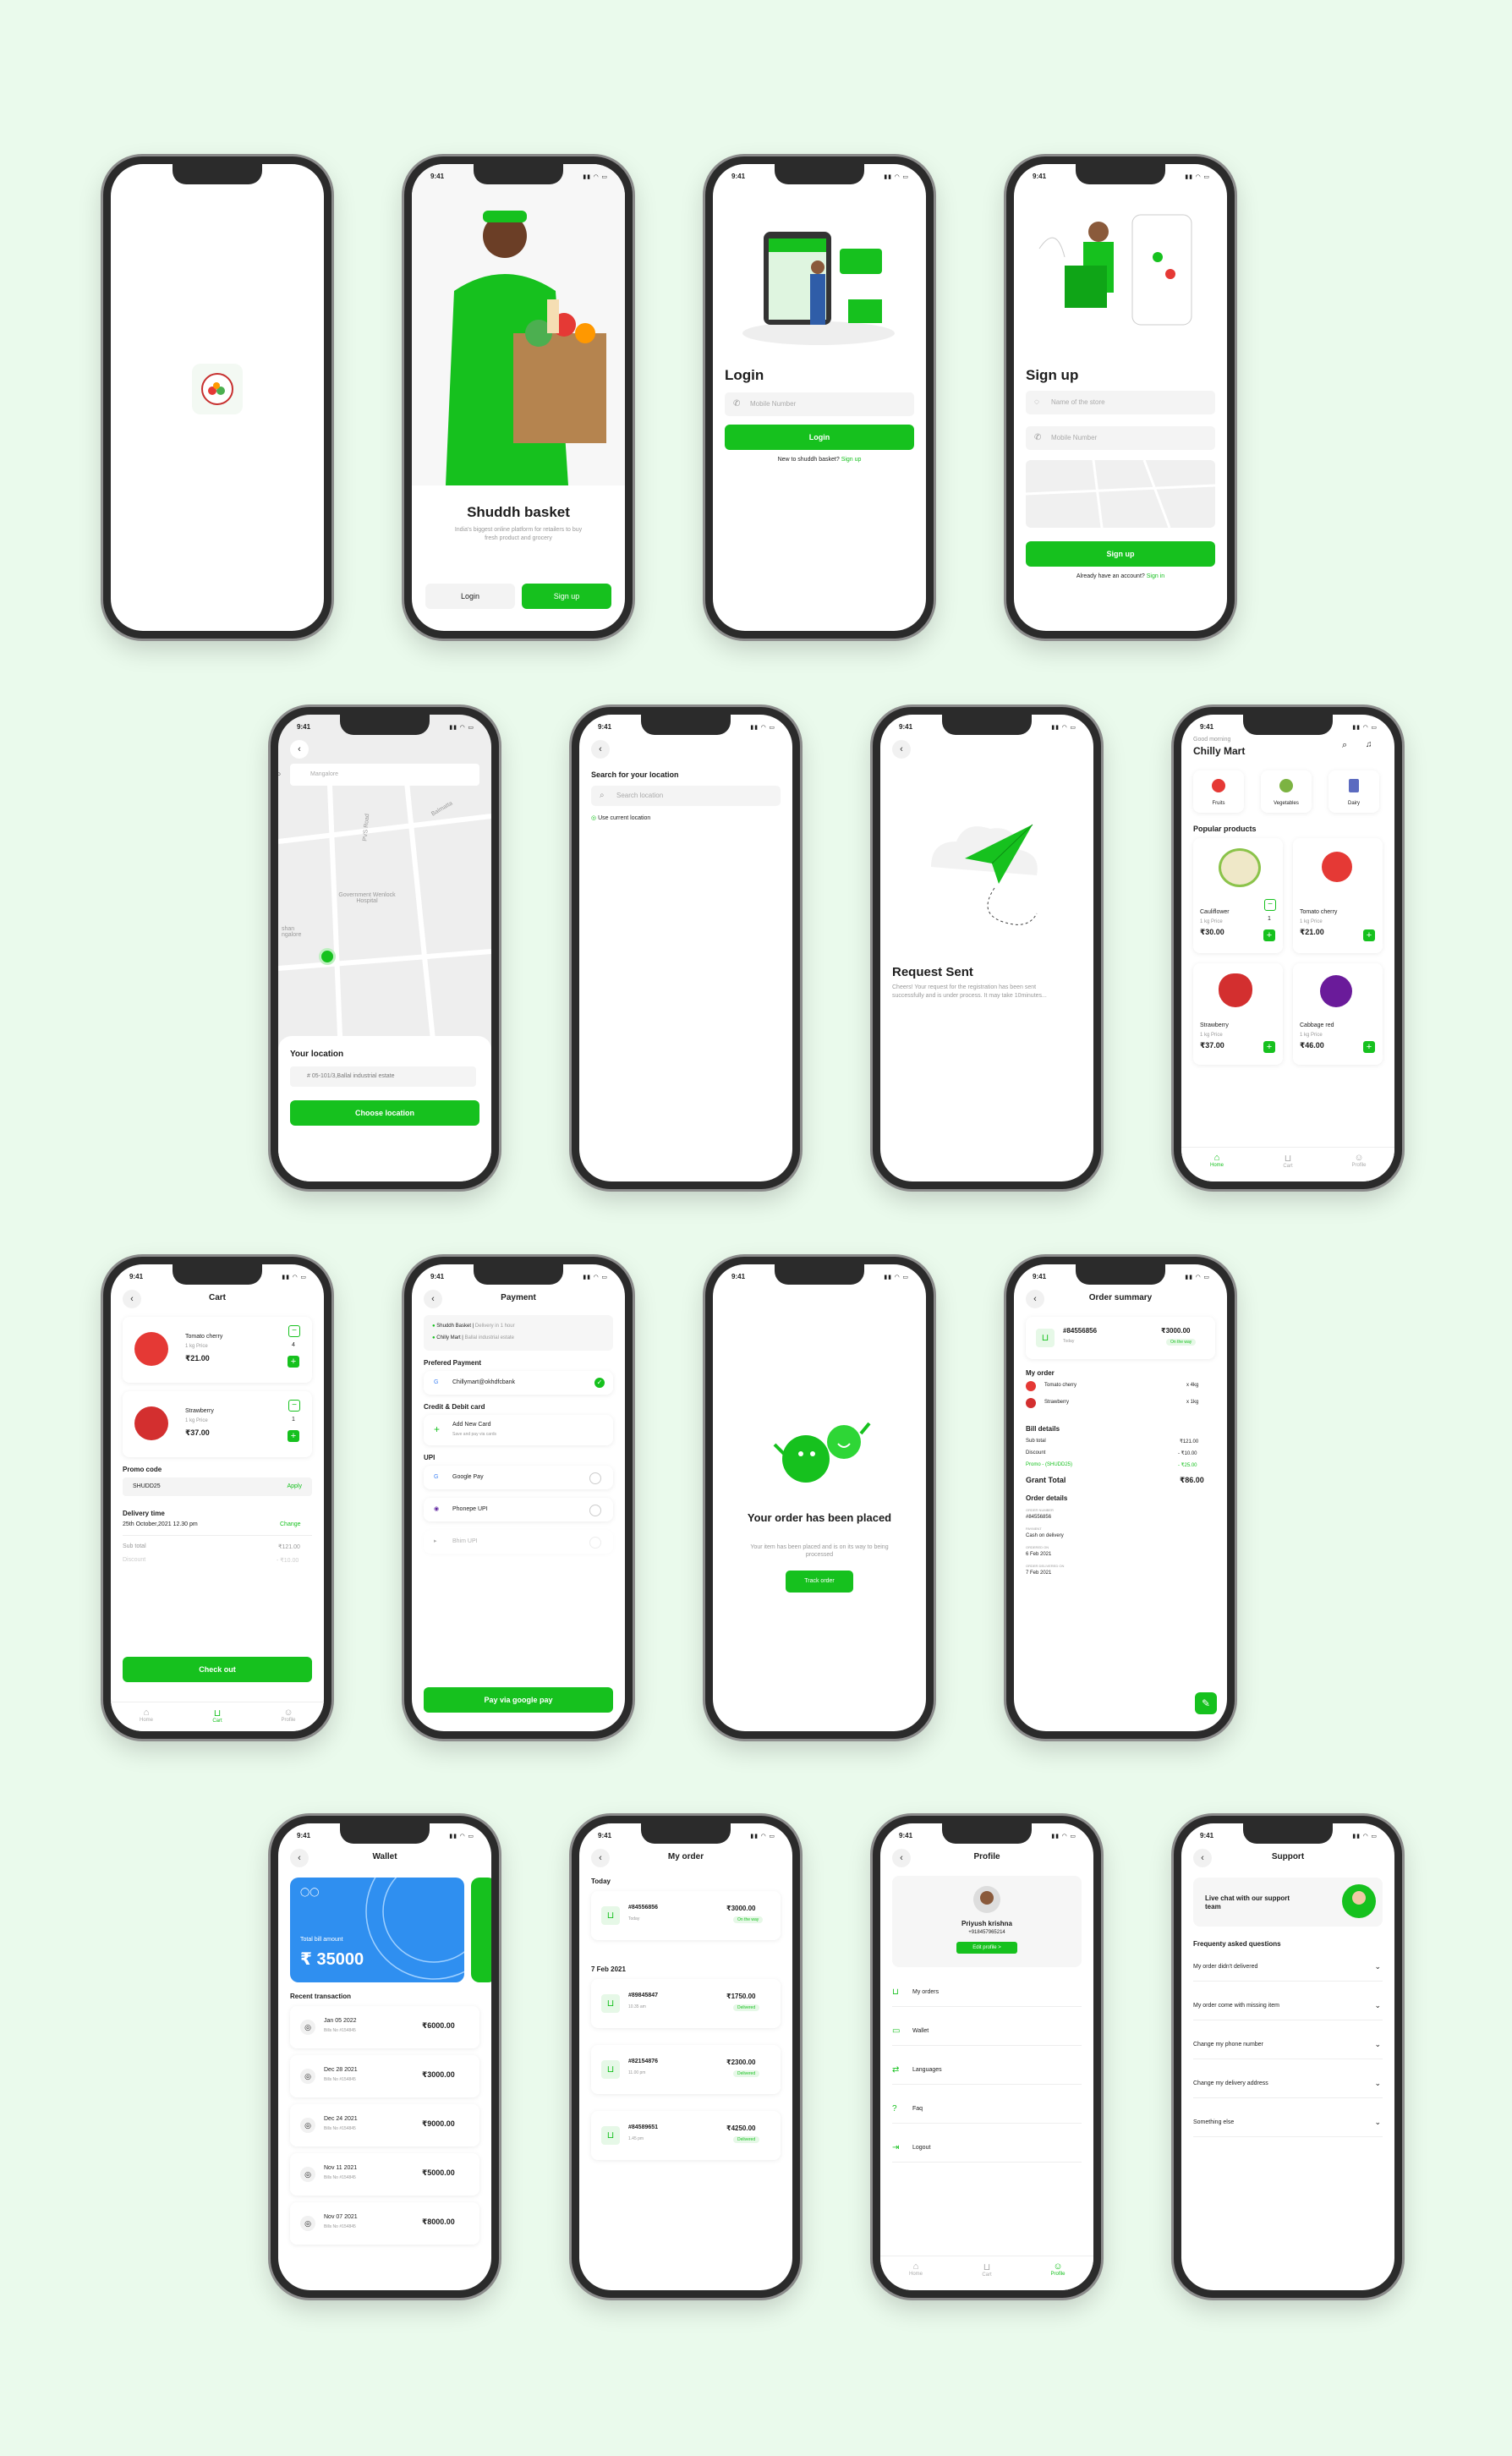 The width and height of the screenshot is (1512, 2456). Describe the element at coordinates (383, 1076) in the screenshot. I see `address-field: # 05-101/3,Ballal industrial estate` at that location.